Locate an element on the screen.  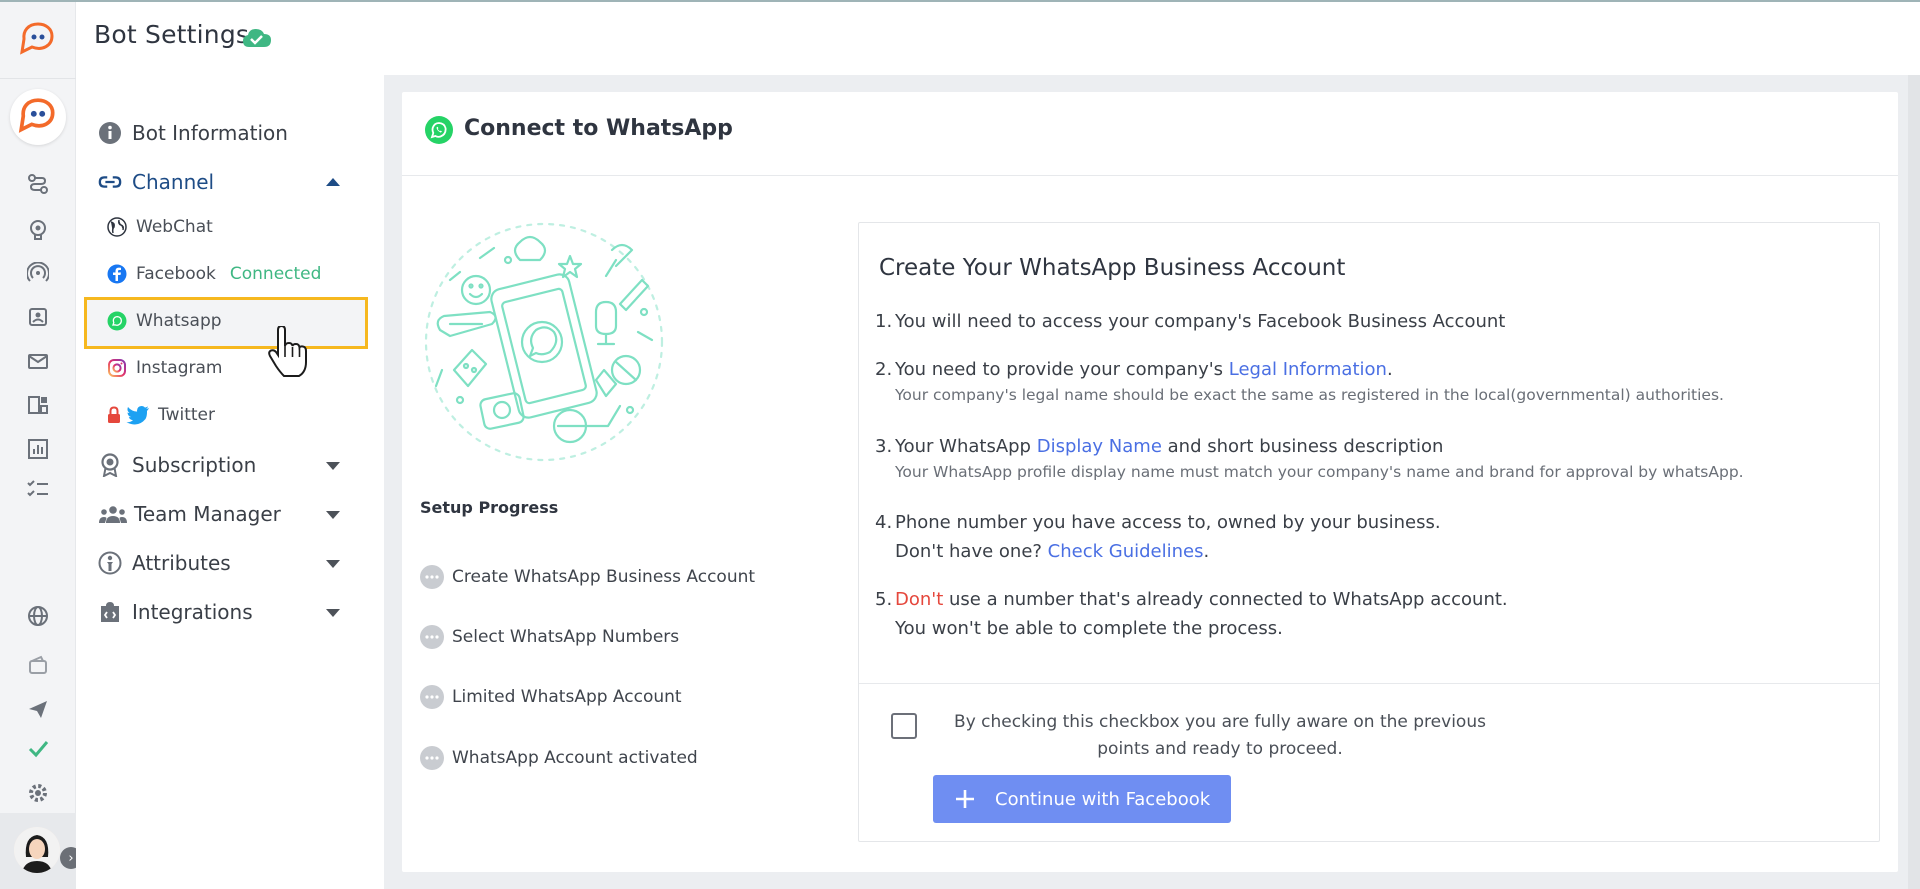
step-create-account: Create WhatsApp Business Account is located at coordinates (587, 577).